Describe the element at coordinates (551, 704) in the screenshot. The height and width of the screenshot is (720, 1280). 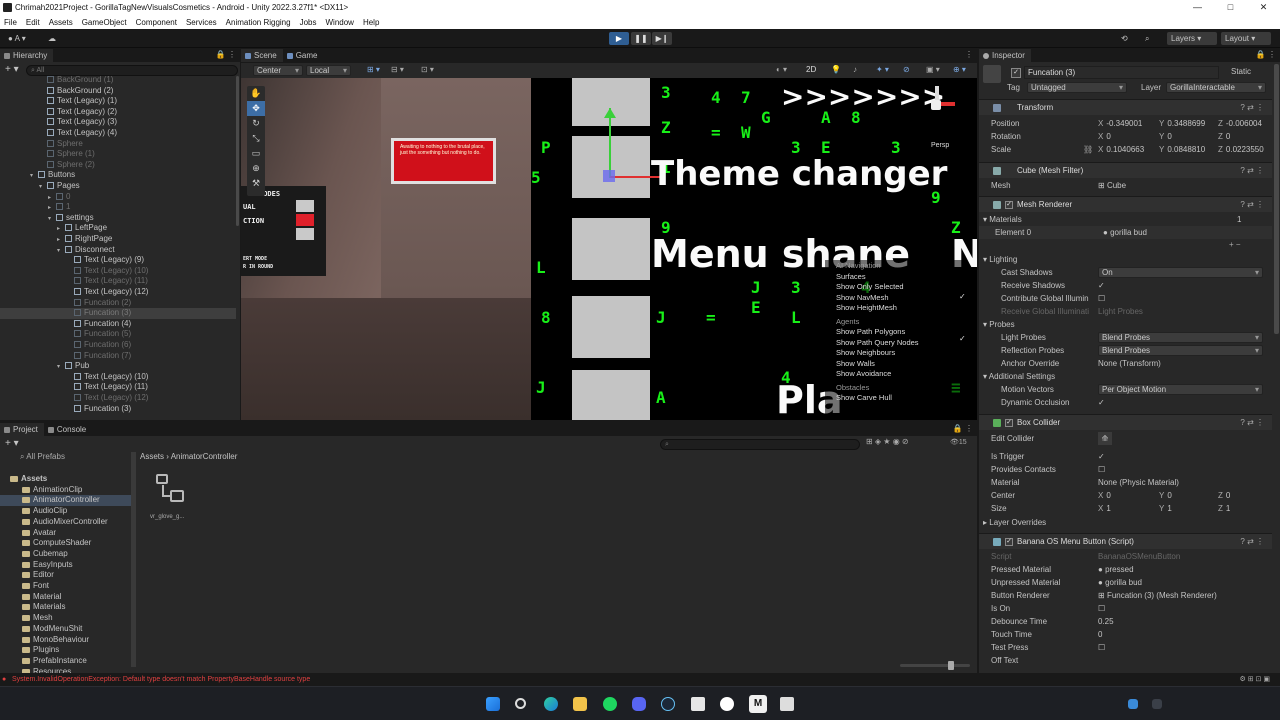
I see `edge-icon` at that location.